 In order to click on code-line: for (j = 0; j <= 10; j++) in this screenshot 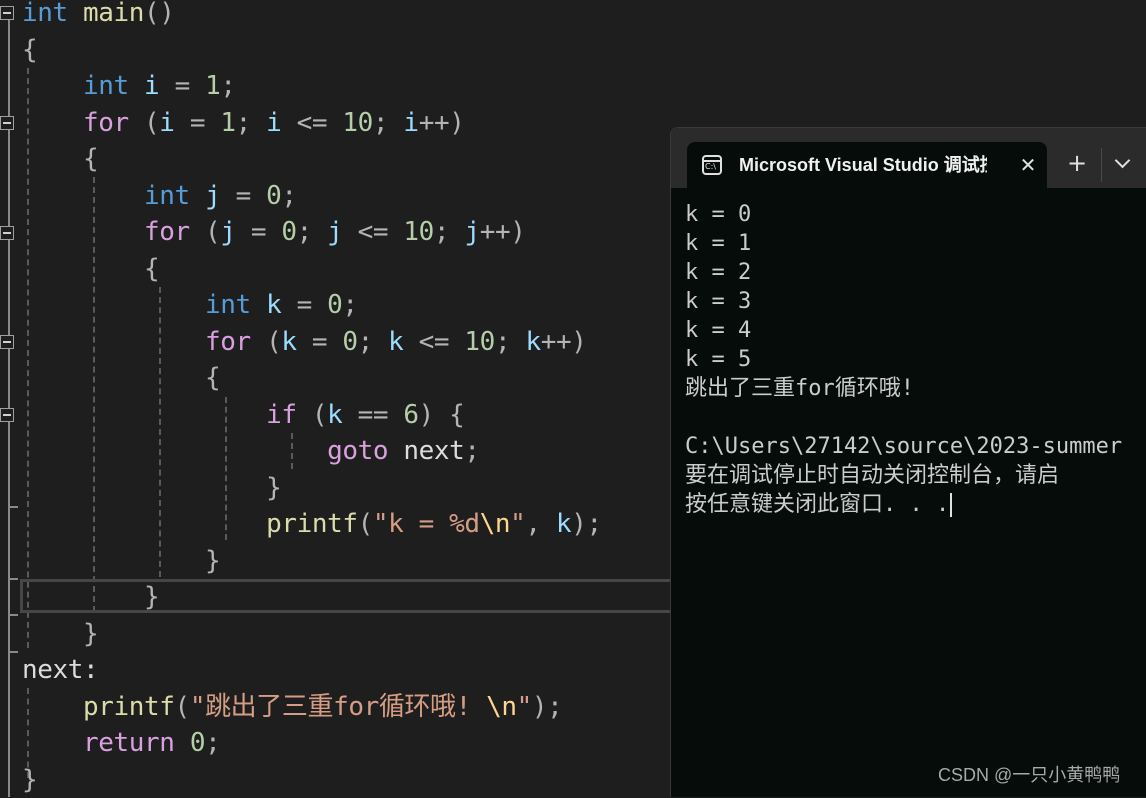, I will do `click(274, 232)`.